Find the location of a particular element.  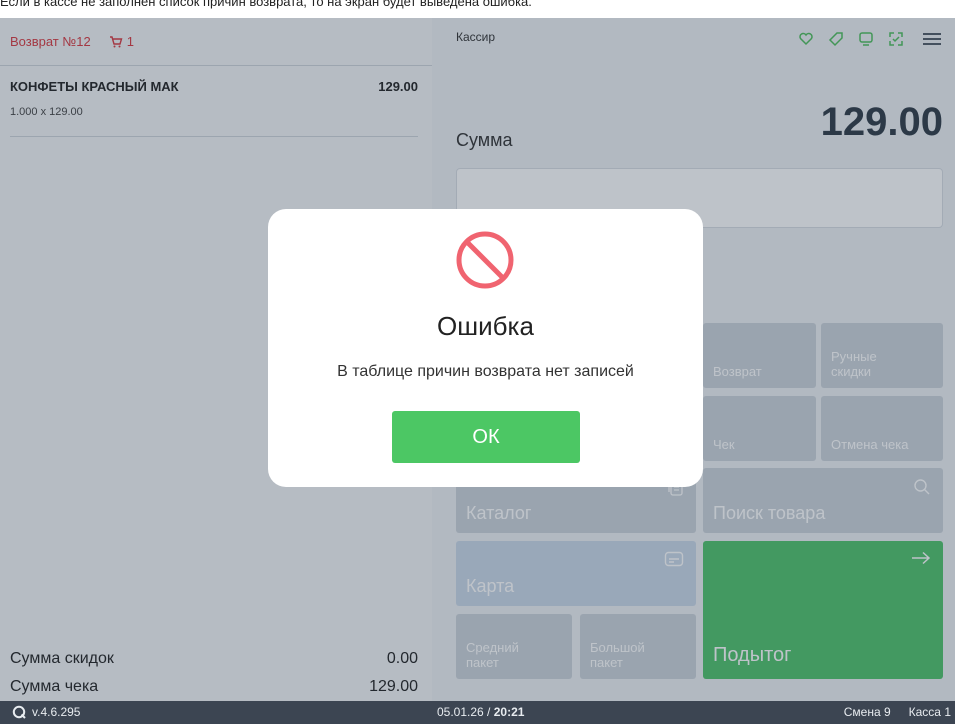

datetime: 05.01.26 / 20:21 is located at coordinates (481, 712).